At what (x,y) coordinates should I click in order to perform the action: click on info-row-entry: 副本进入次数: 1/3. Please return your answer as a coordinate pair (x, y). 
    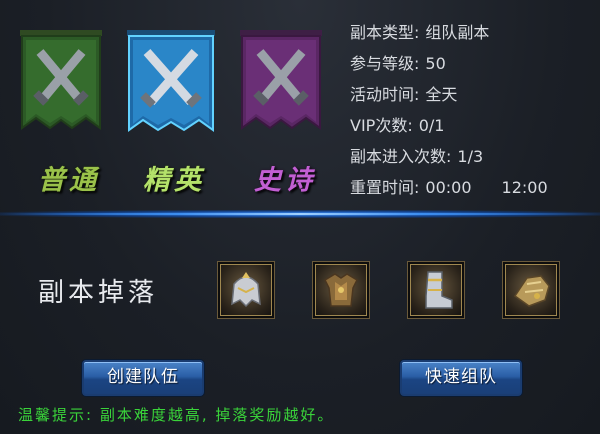
    Looking at the image, I should click on (449, 161).